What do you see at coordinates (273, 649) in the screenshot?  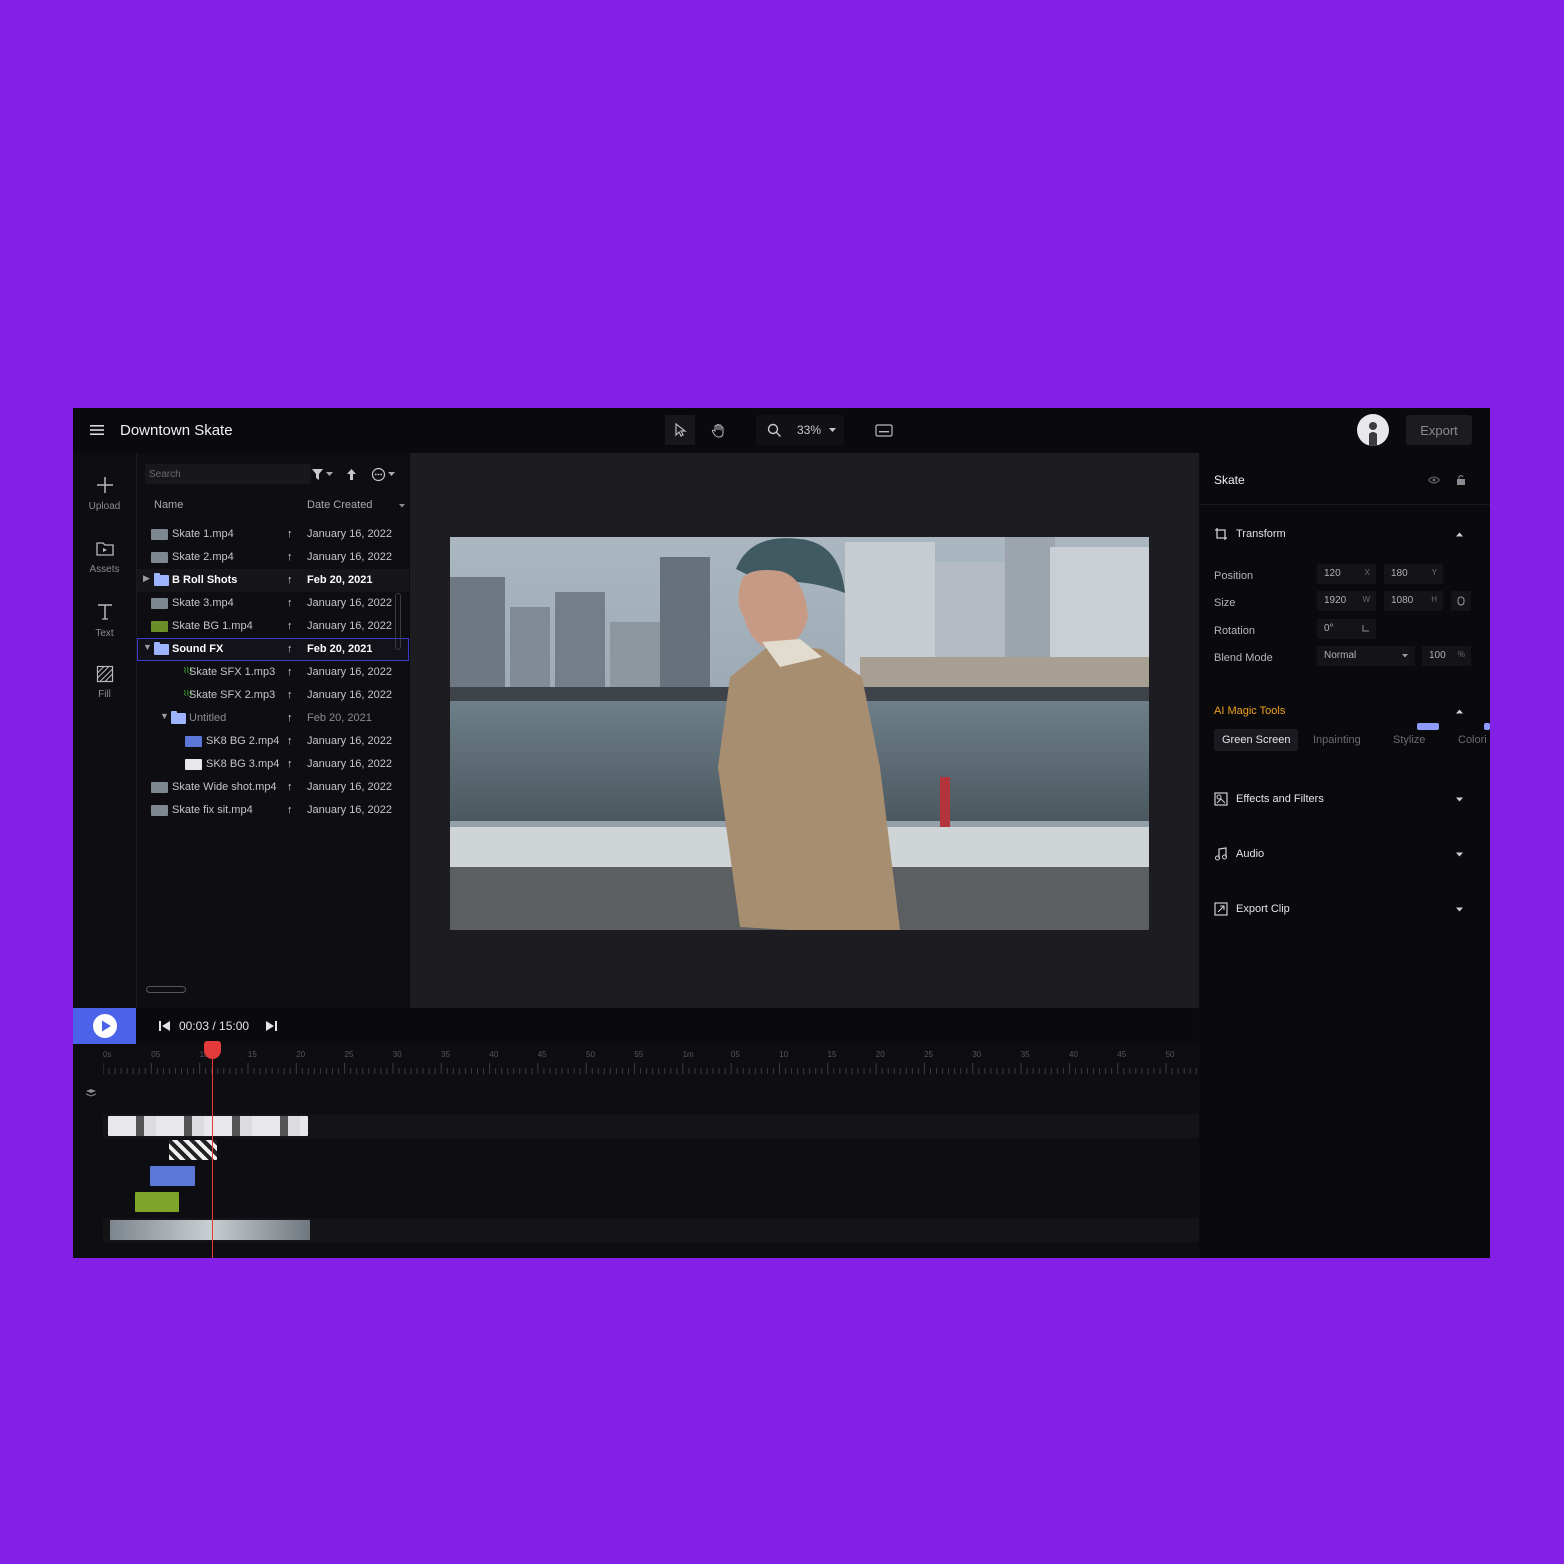 I see `folder-row: ▼ Sound FX ↑ Feb 20, 2021` at bounding box center [273, 649].